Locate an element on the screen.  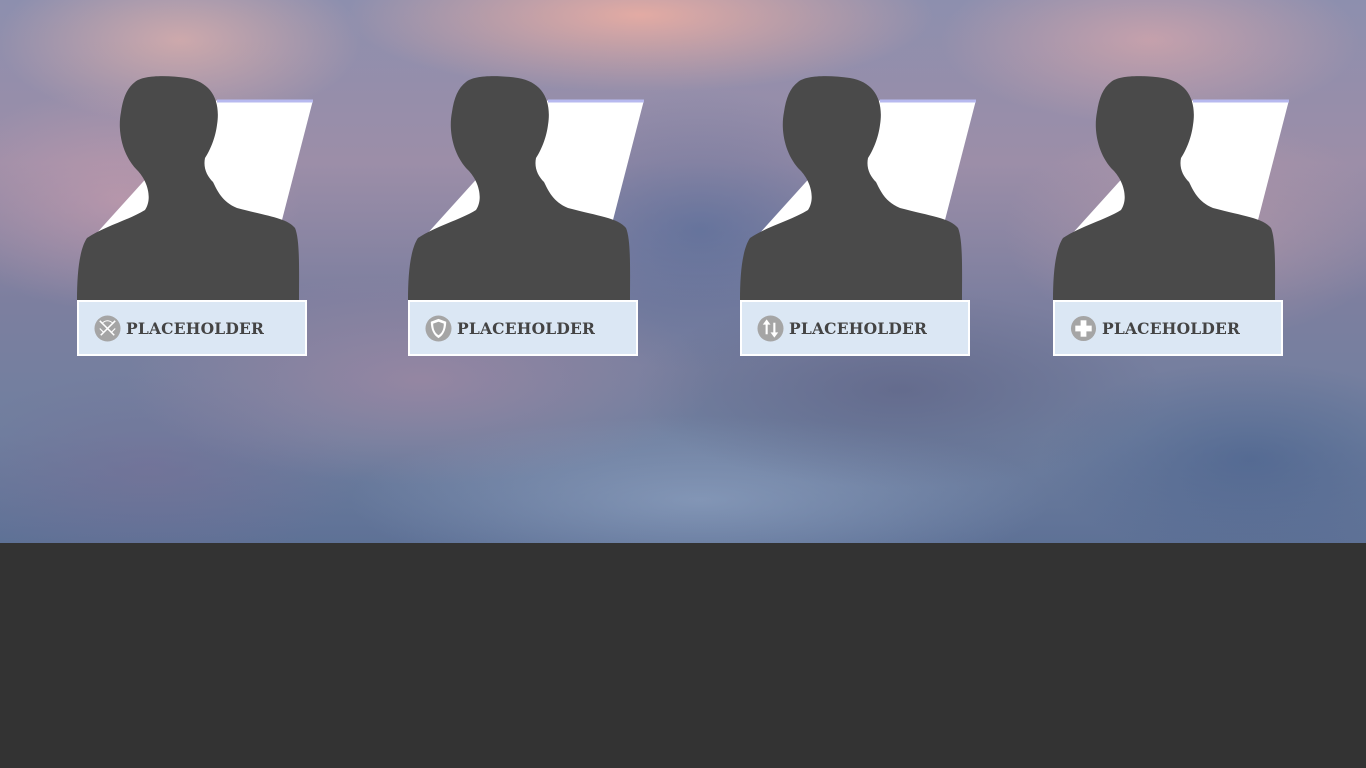
shield-icon is located at coordinates (438, 328).